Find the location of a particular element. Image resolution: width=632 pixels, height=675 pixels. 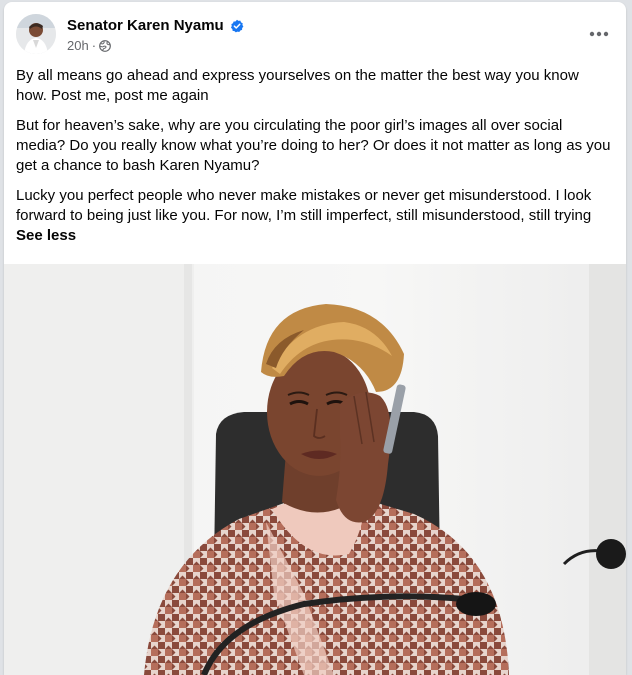

verified-badge-icon is located at coordinates (237, 25).